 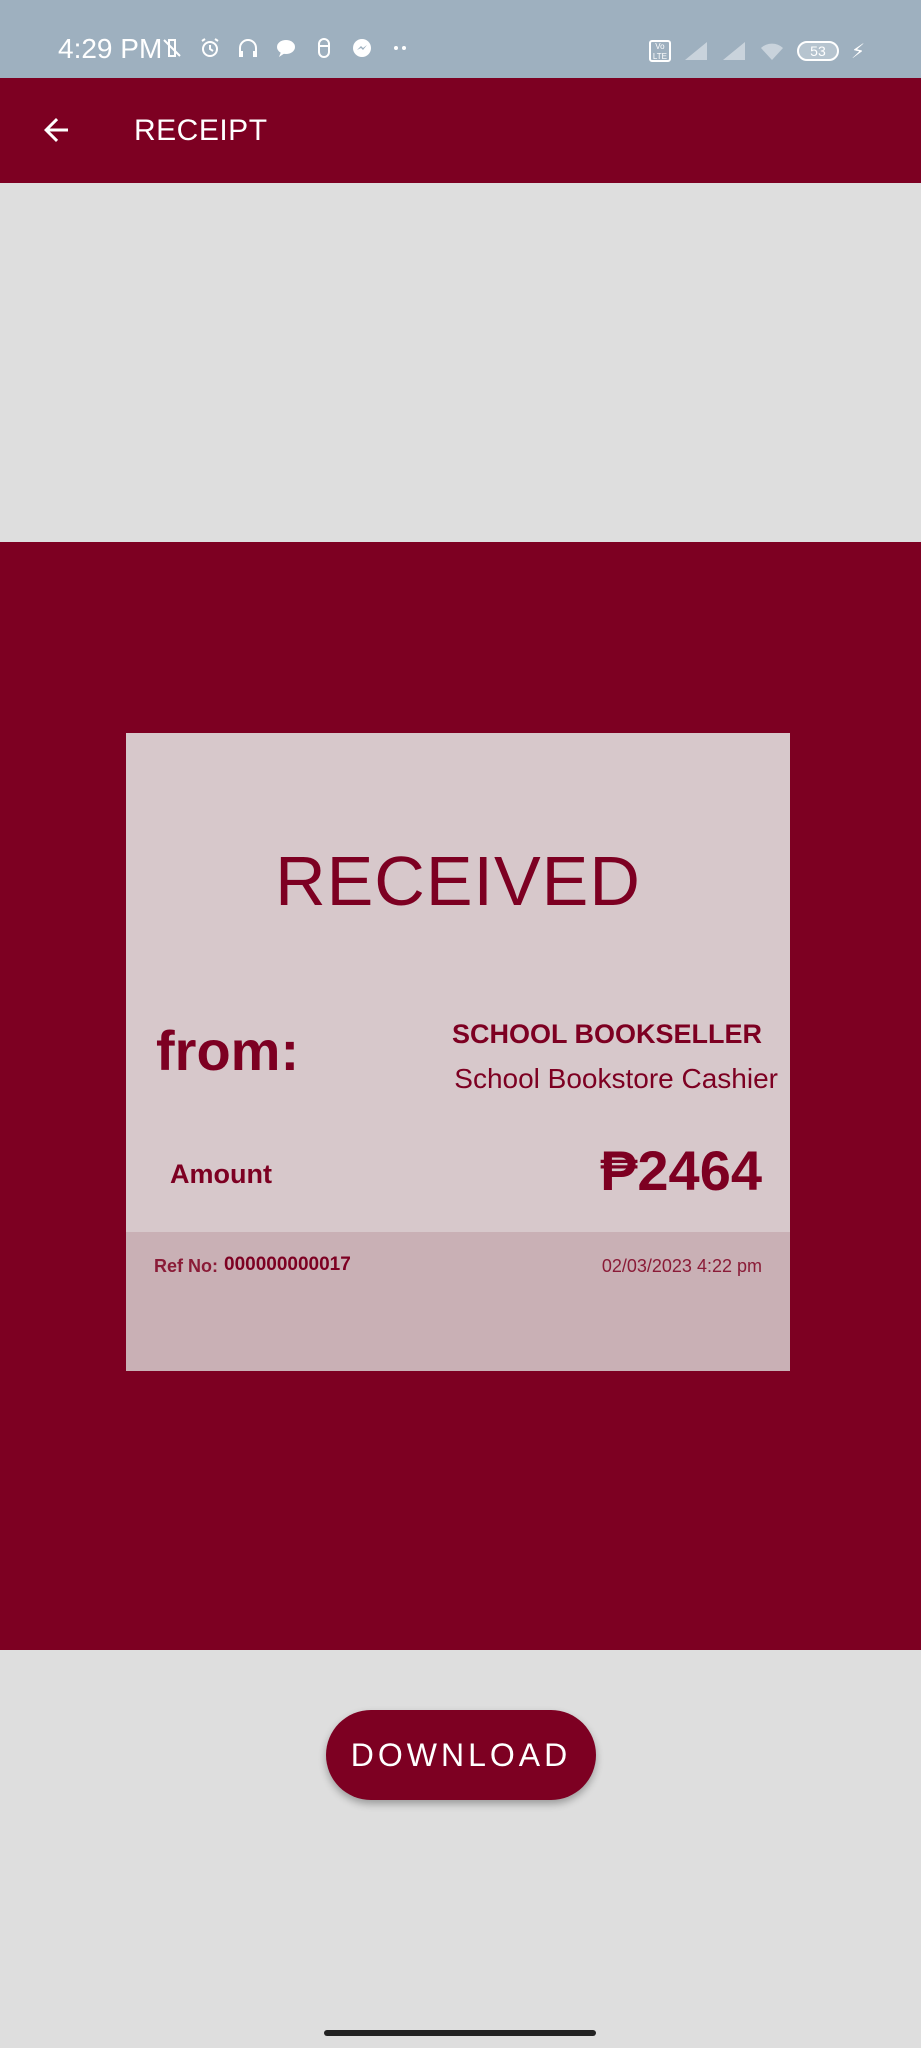 I want to click on messenger-icon, so click(x=362, y=51).